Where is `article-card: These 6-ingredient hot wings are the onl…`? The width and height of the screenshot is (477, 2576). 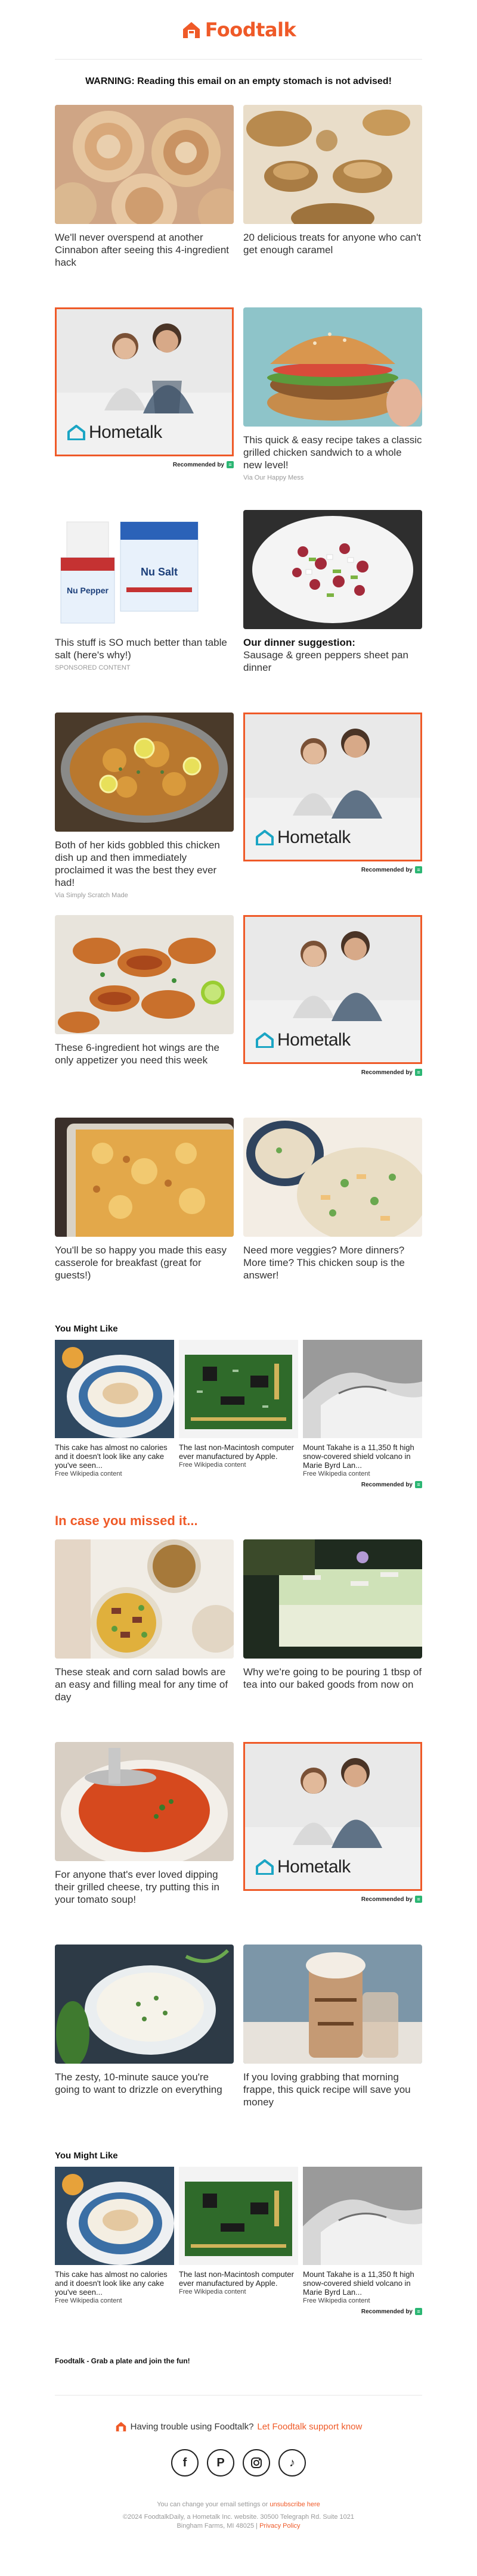
article-card: These 6-ingredient hot wings are the onl… is located at coordinates (144, 1016).